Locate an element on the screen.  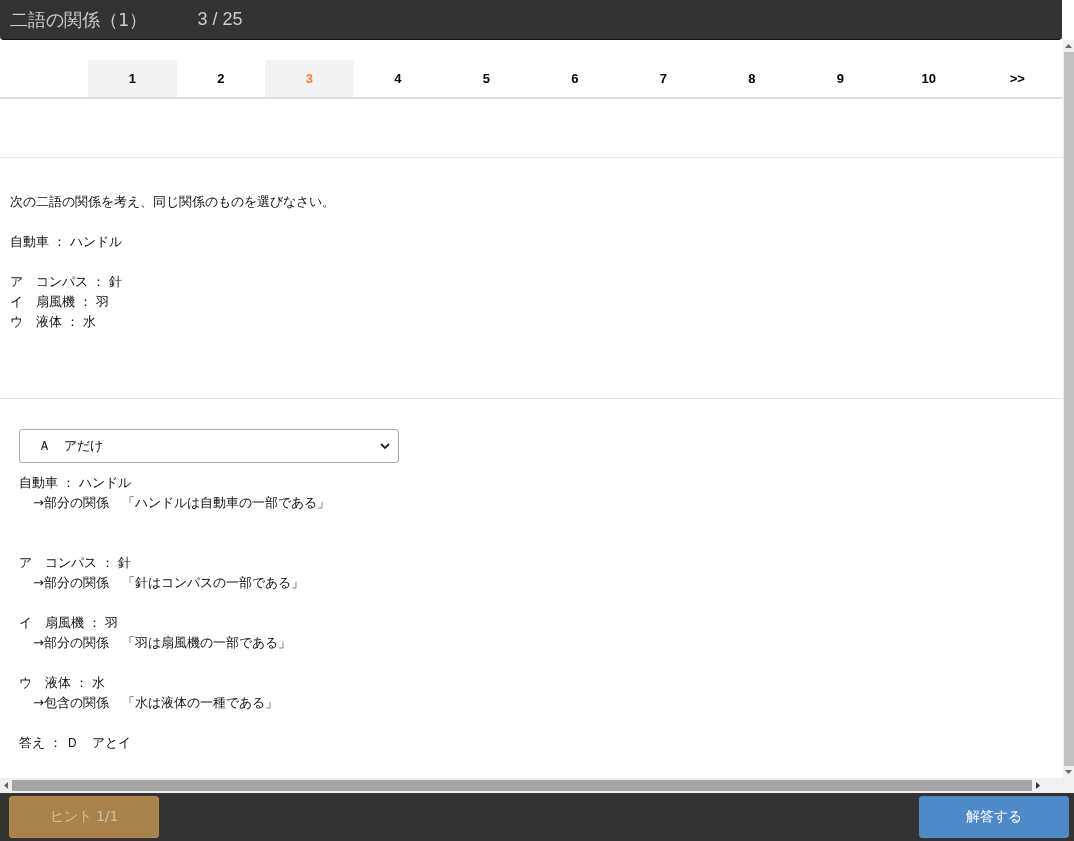
page-tab: 1 is located at coordinates (132, 78).